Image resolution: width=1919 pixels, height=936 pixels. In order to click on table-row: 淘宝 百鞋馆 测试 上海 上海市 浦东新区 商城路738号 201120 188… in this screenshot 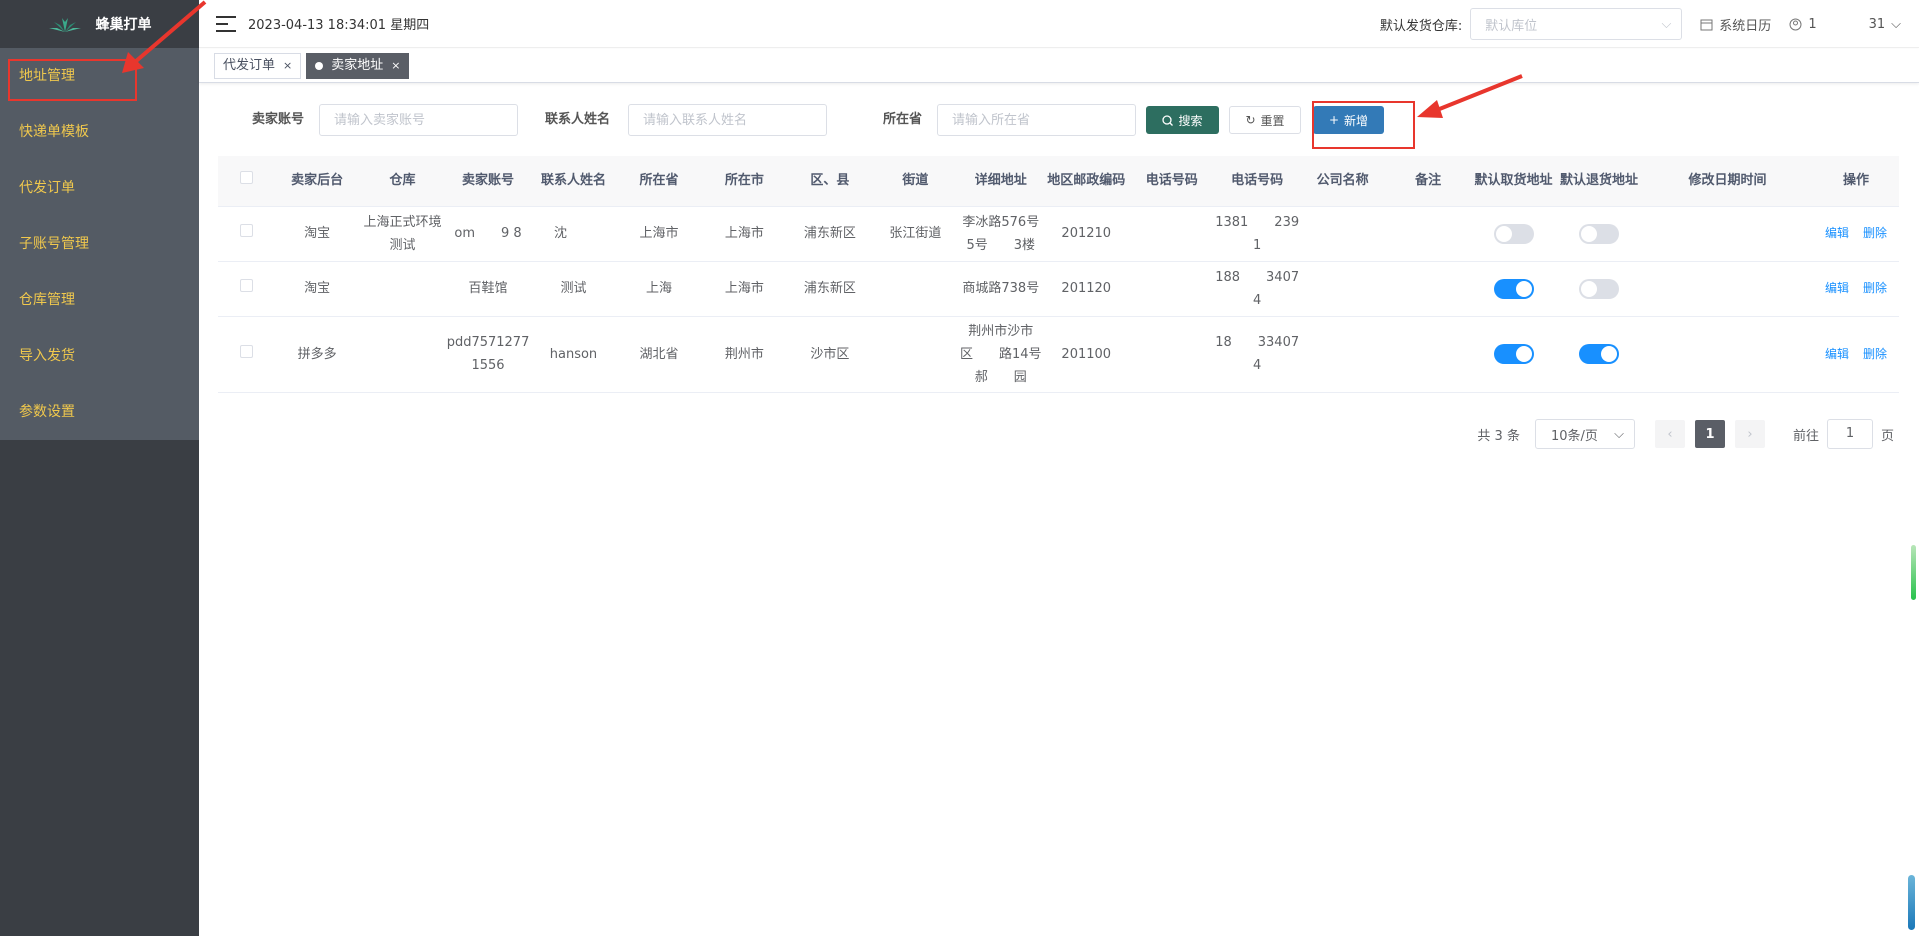, I will do `click(1058, 289)`.